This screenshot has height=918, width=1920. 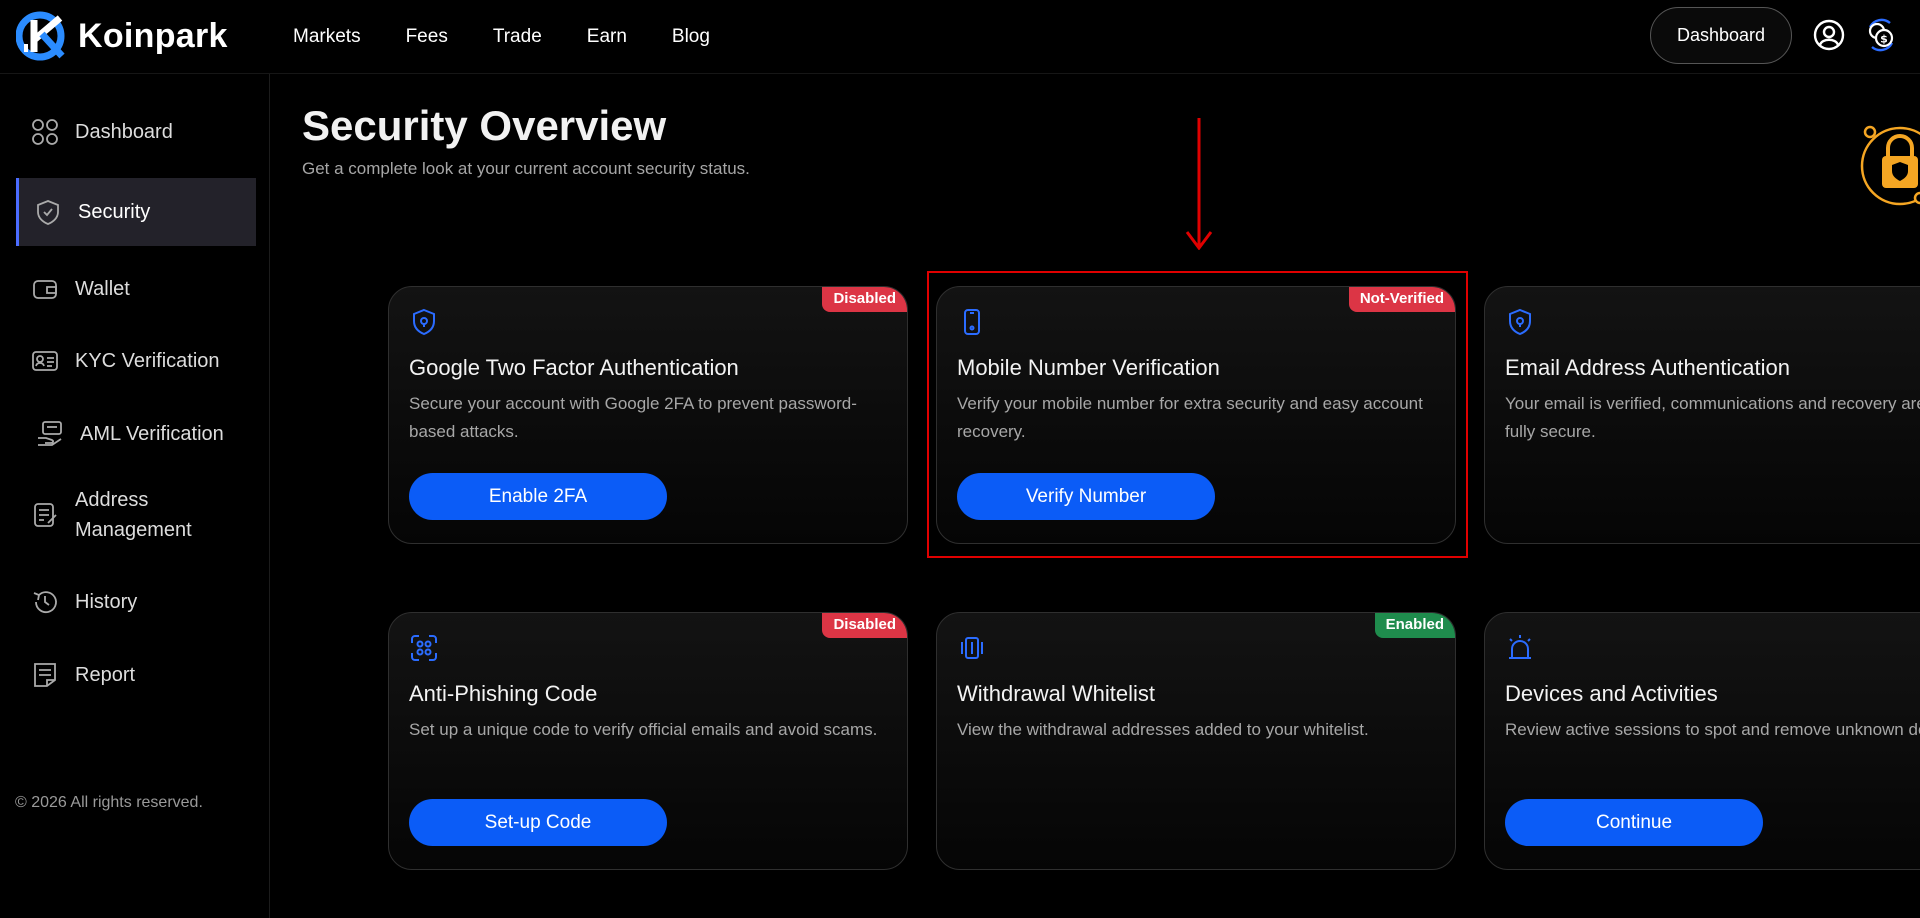 I want to click on page-title: Security Overview, so click(x=484, y=125).